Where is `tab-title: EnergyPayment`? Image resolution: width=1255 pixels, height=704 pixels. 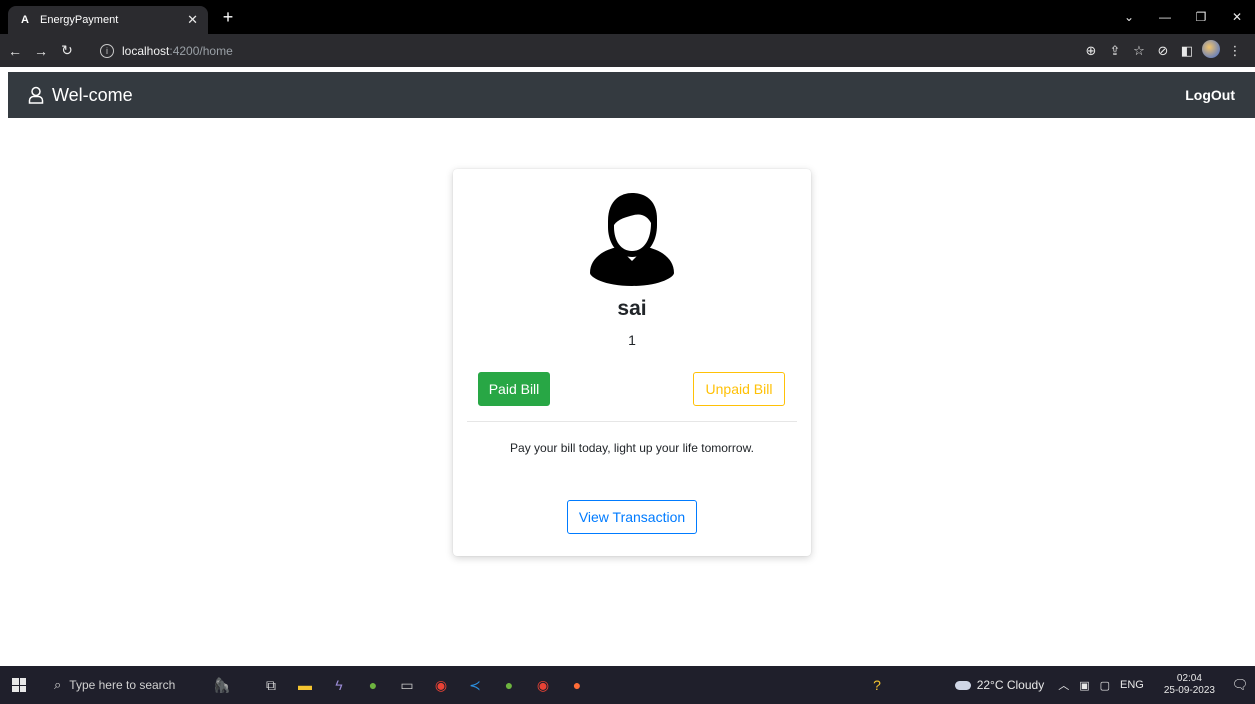
tab-title: EnergyPayment is located at coordinates (79, 20).